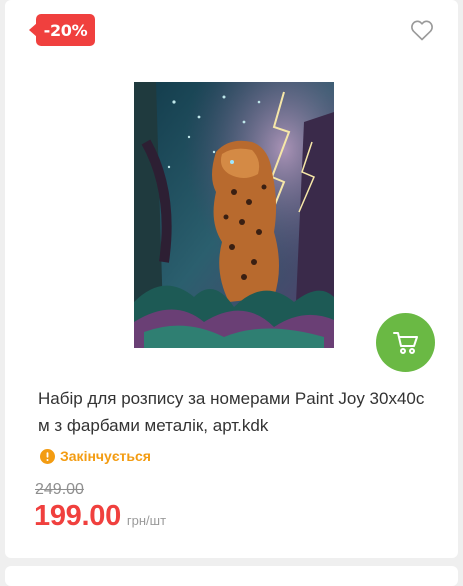 The width and height of the screenshot is (463, 586). I want to click on add-to-cart-button, so click(405, 342).